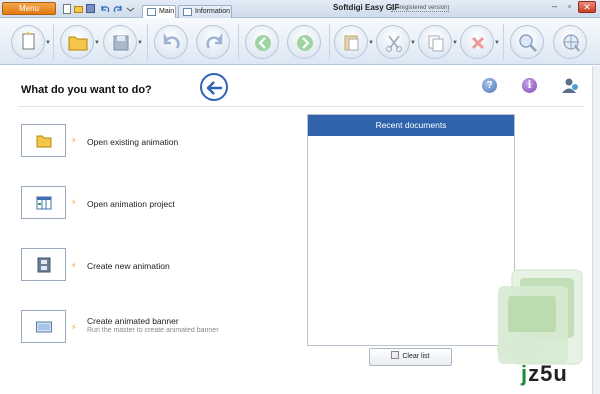 This screenshot has width=600, height=394. Describe the element at coordinates (153, 330) in the screenshot. I see `create-animated-banner-subtitle: Run the master to create animated banner` at that location.